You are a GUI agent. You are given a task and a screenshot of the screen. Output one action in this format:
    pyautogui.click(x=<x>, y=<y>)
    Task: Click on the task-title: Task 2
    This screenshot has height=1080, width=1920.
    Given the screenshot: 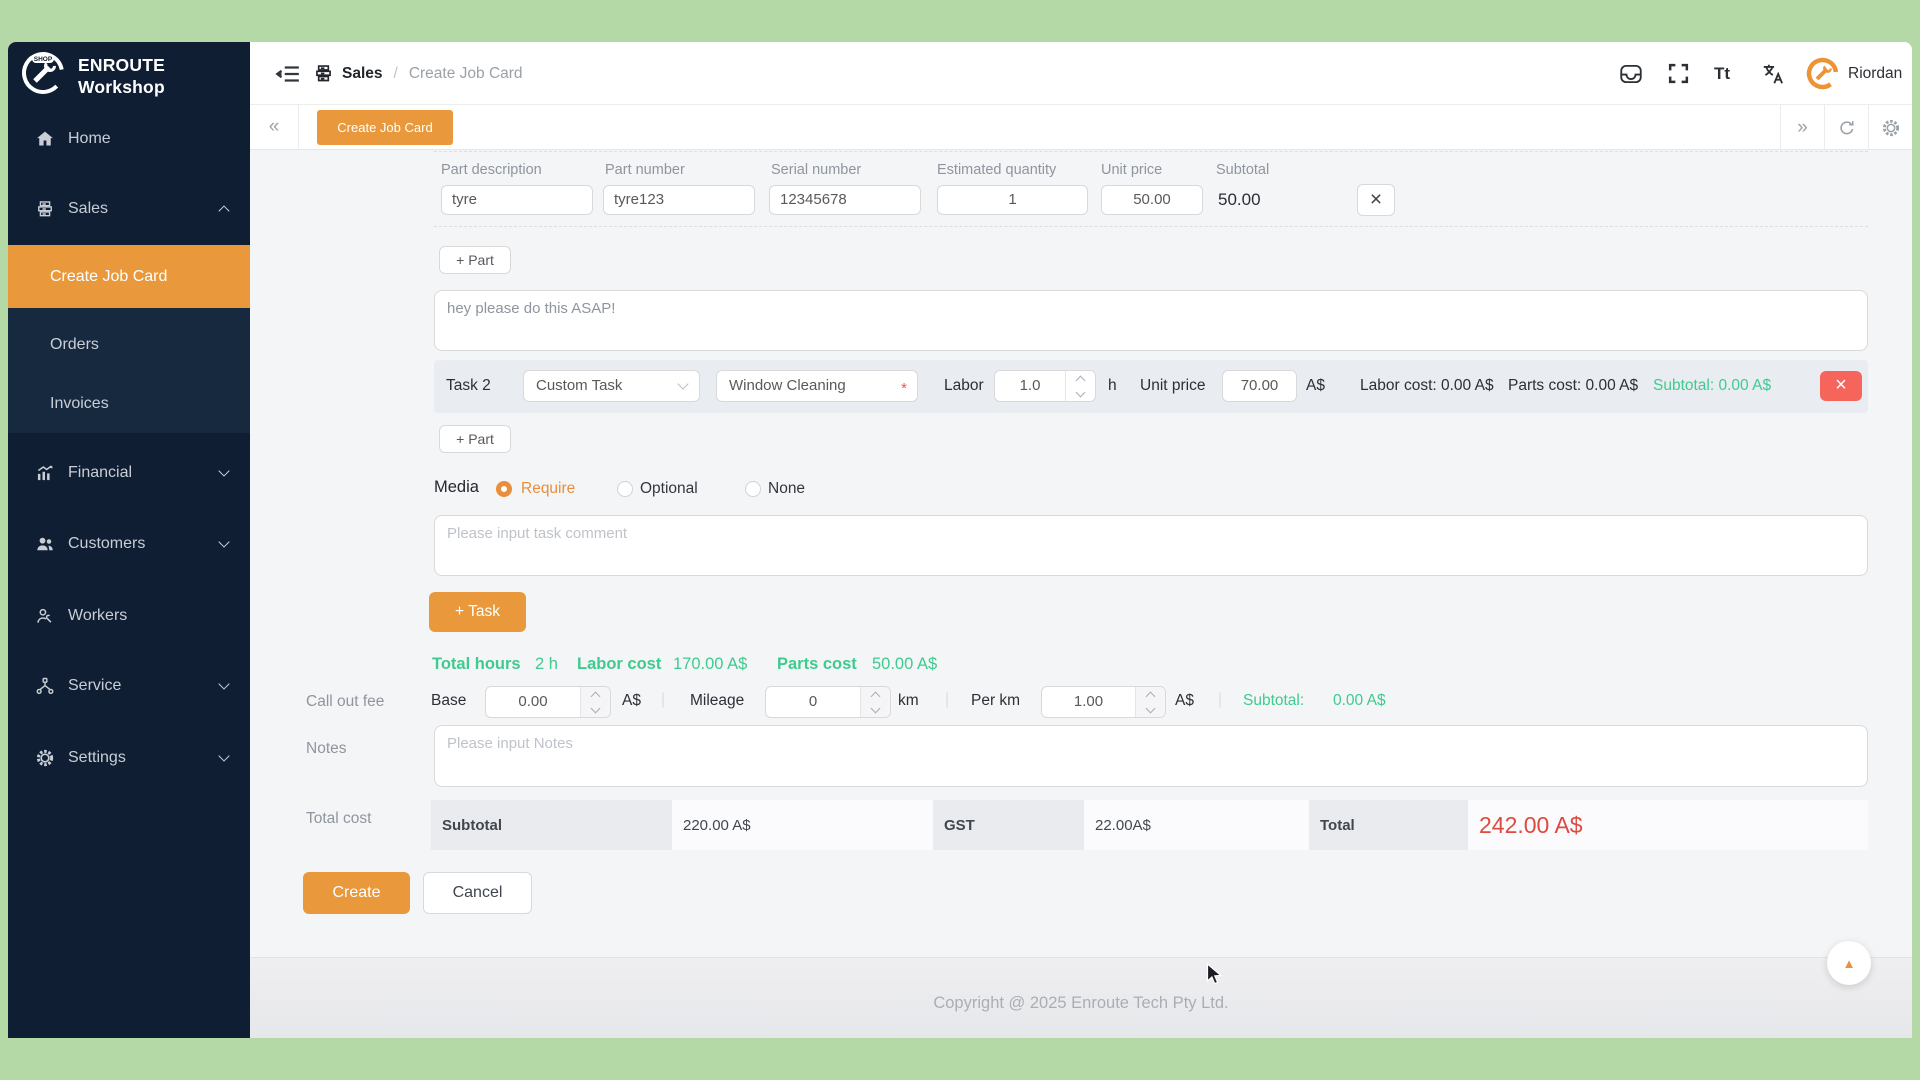 What is the action you would take?
    pyautogui.click(x=468, y=385)
    